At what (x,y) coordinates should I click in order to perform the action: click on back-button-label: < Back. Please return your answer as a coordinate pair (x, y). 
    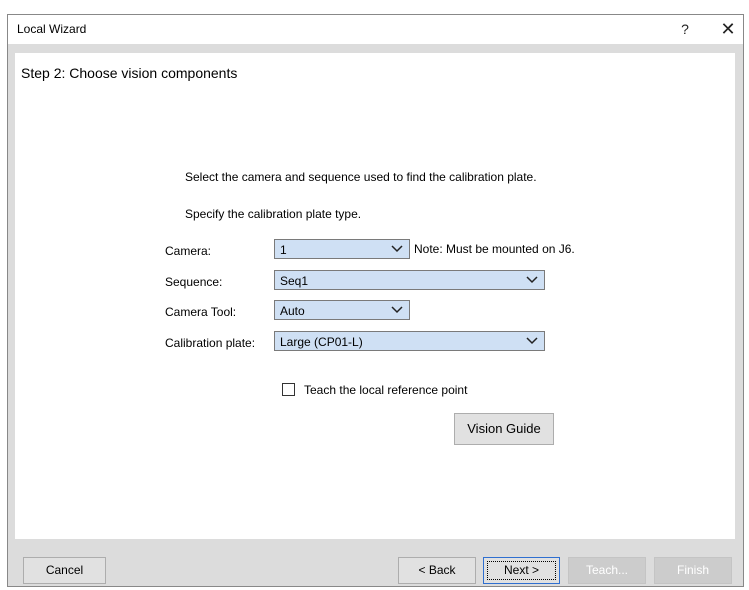
    Looking at the image, I should click on (437, 570).